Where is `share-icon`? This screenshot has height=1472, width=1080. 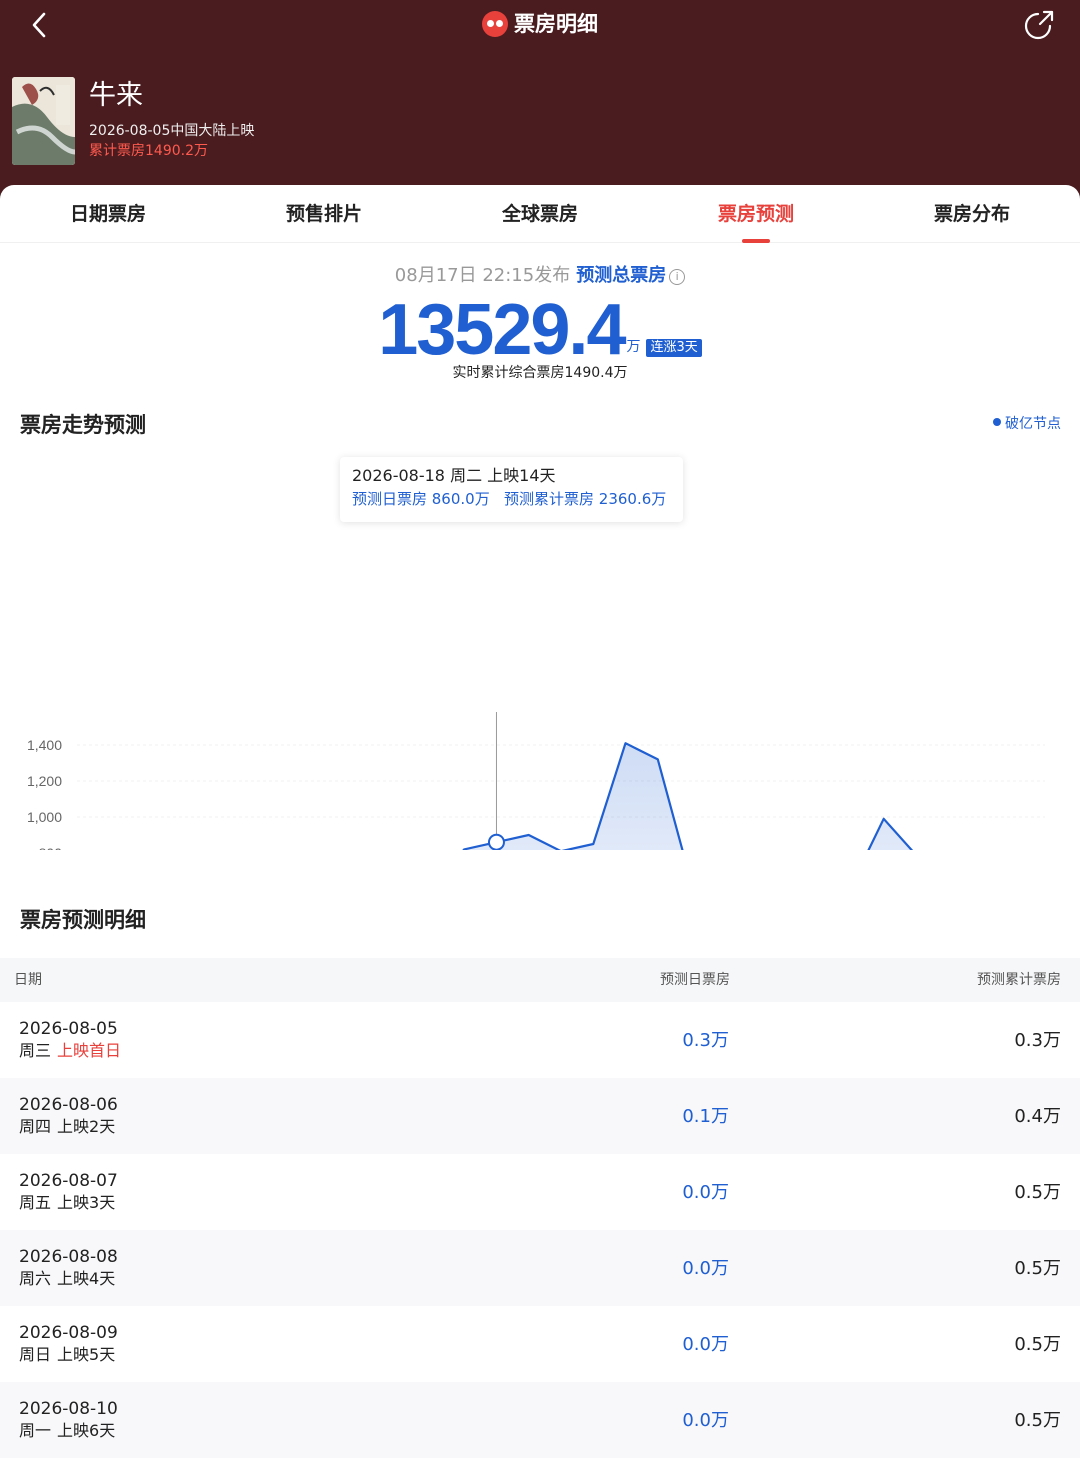
share-icon is located at coordinates (1040, 24).